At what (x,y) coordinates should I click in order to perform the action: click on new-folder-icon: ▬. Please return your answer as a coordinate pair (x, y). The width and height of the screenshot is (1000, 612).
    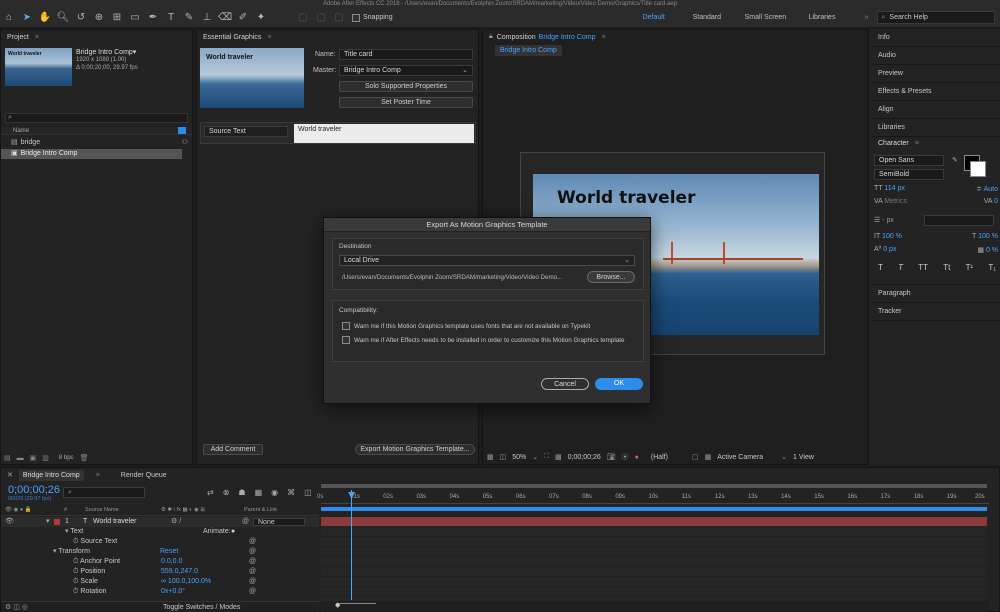
    Looking at the image, I should click on (20, 458).